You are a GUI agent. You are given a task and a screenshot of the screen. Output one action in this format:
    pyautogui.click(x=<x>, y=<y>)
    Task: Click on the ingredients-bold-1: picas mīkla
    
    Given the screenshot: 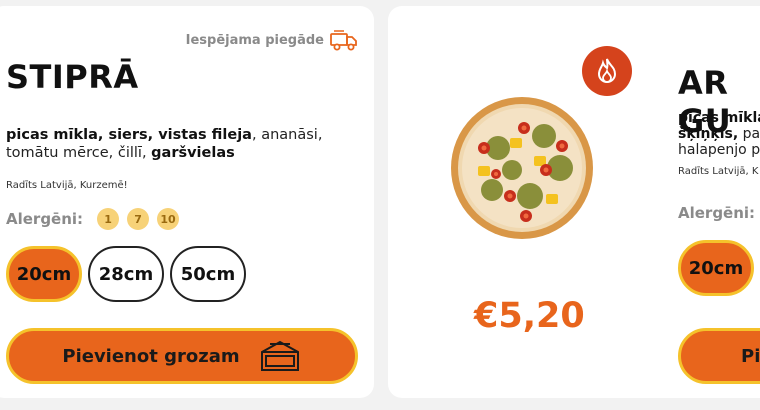 What is the action you would take?
    pyautogui.click(x=719, y=118)
    